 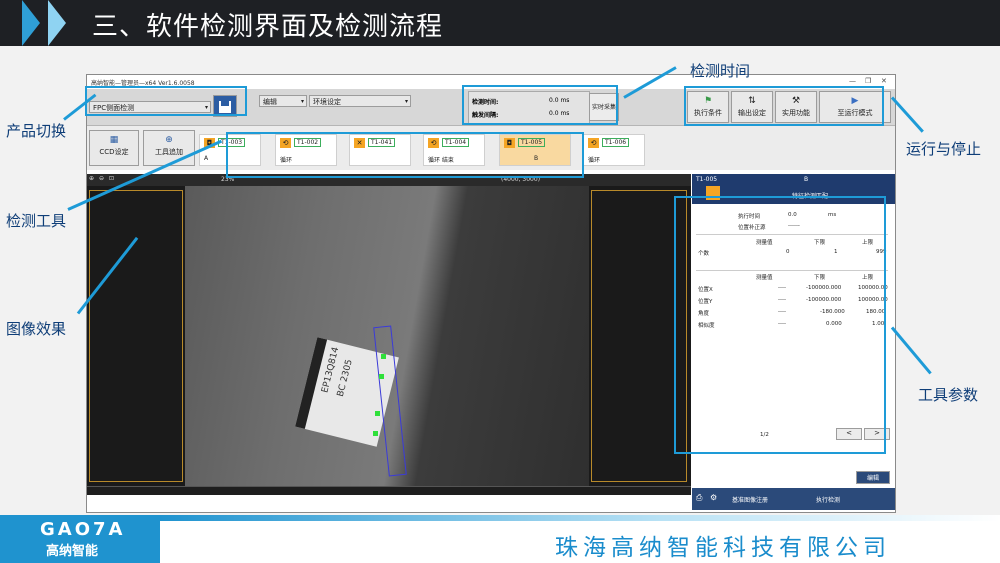 I want to click on image-frame-left, so click(x=136, y=336).